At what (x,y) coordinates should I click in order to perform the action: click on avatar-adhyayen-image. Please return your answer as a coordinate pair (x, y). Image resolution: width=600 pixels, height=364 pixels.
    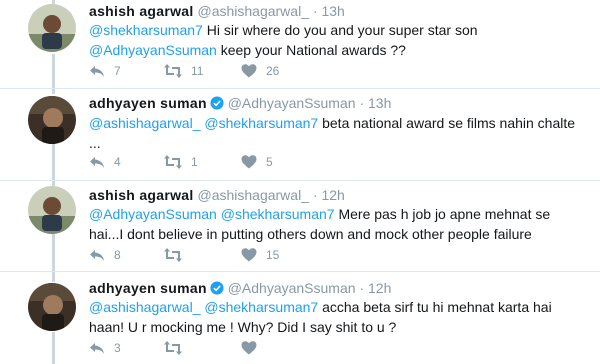
    Looking at the image, I should click on (52, 307).